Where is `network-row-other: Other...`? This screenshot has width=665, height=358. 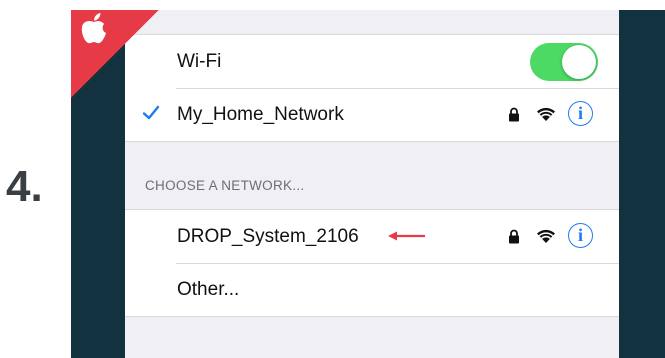 network-row-other: Other... is located at coordinates (372, 289).